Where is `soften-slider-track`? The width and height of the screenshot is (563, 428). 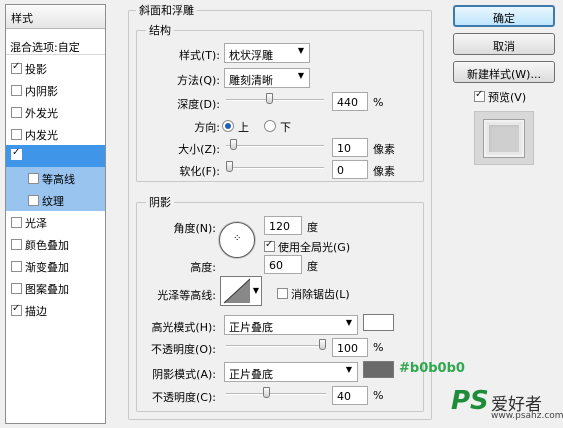 soften-slider-track is located at coordinates (275, 168).